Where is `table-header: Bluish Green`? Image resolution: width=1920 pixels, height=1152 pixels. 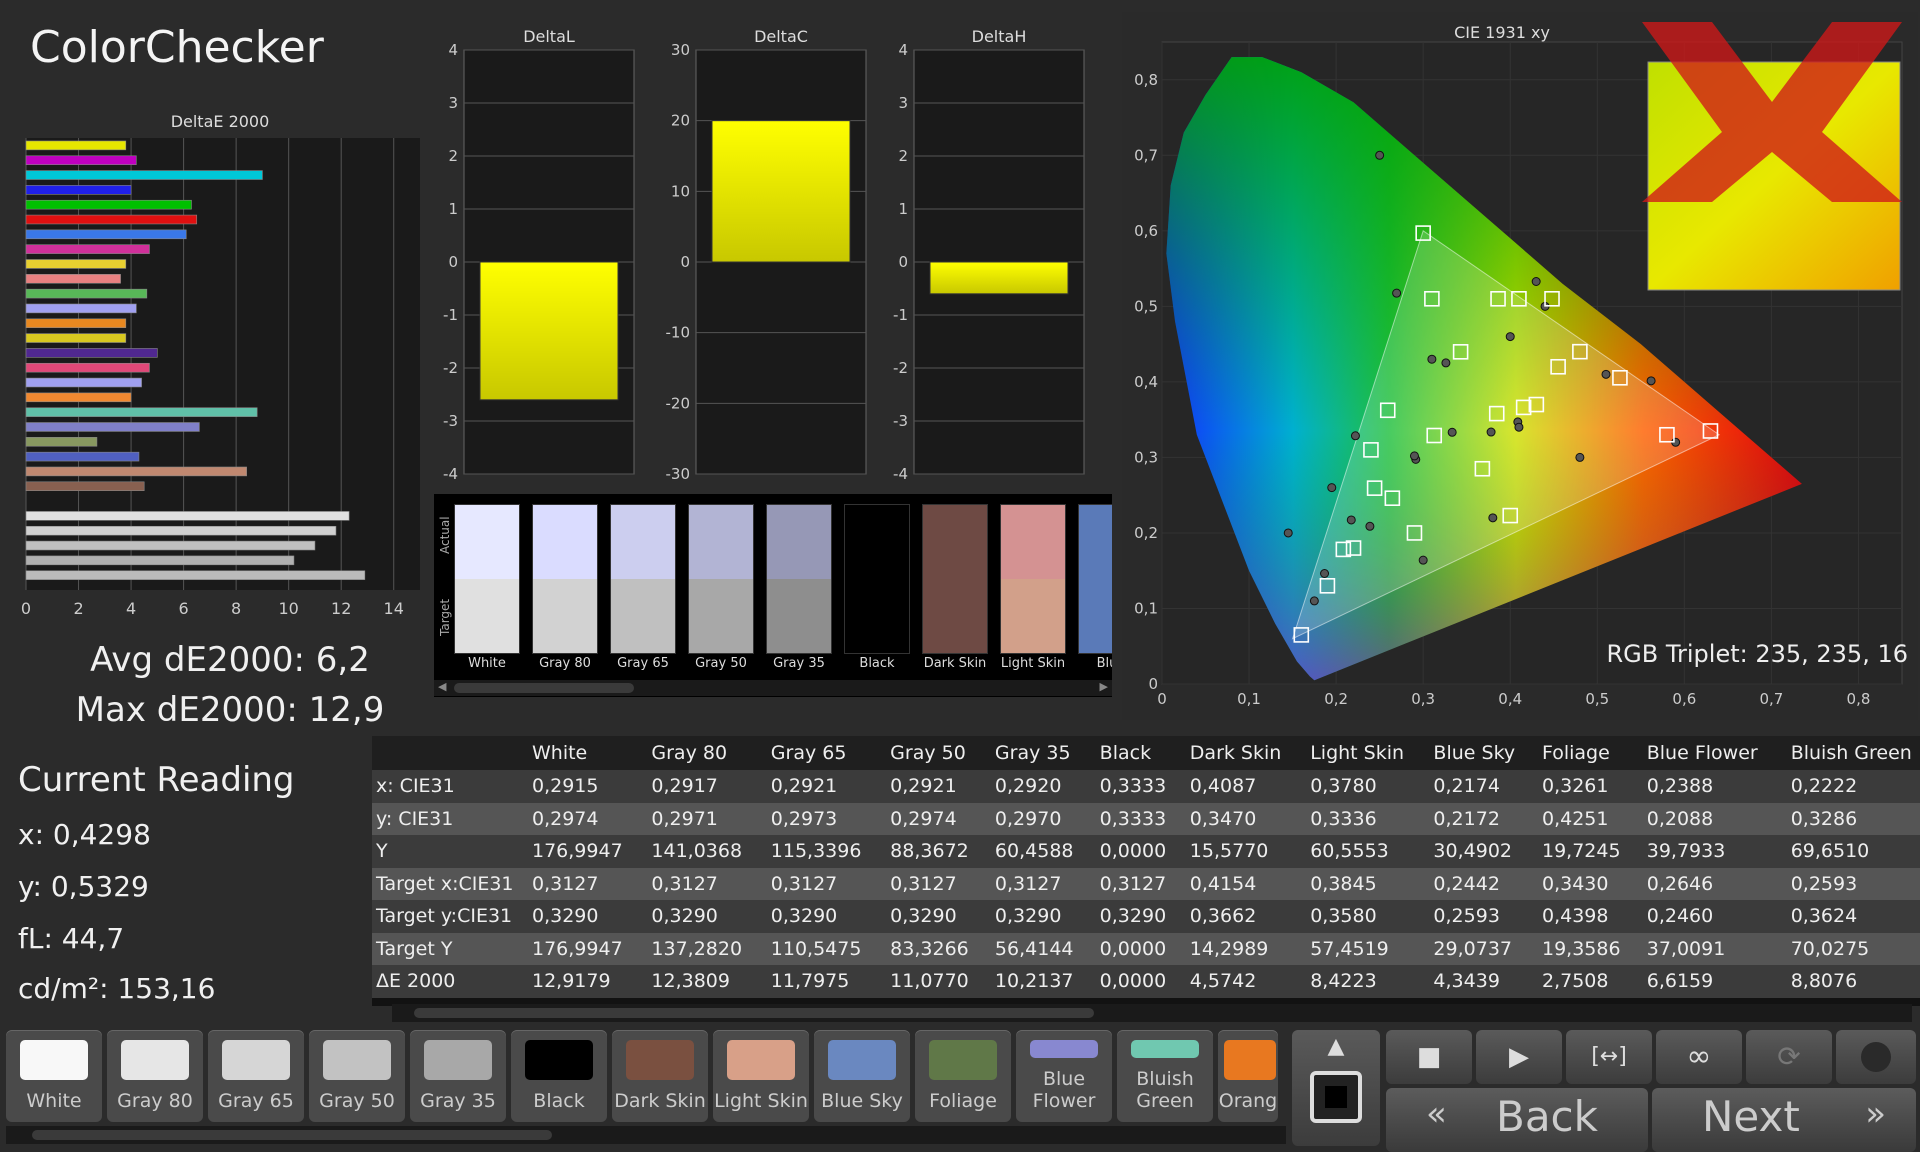
table-header: Bluish Green is located at coordinates (1853, 753).